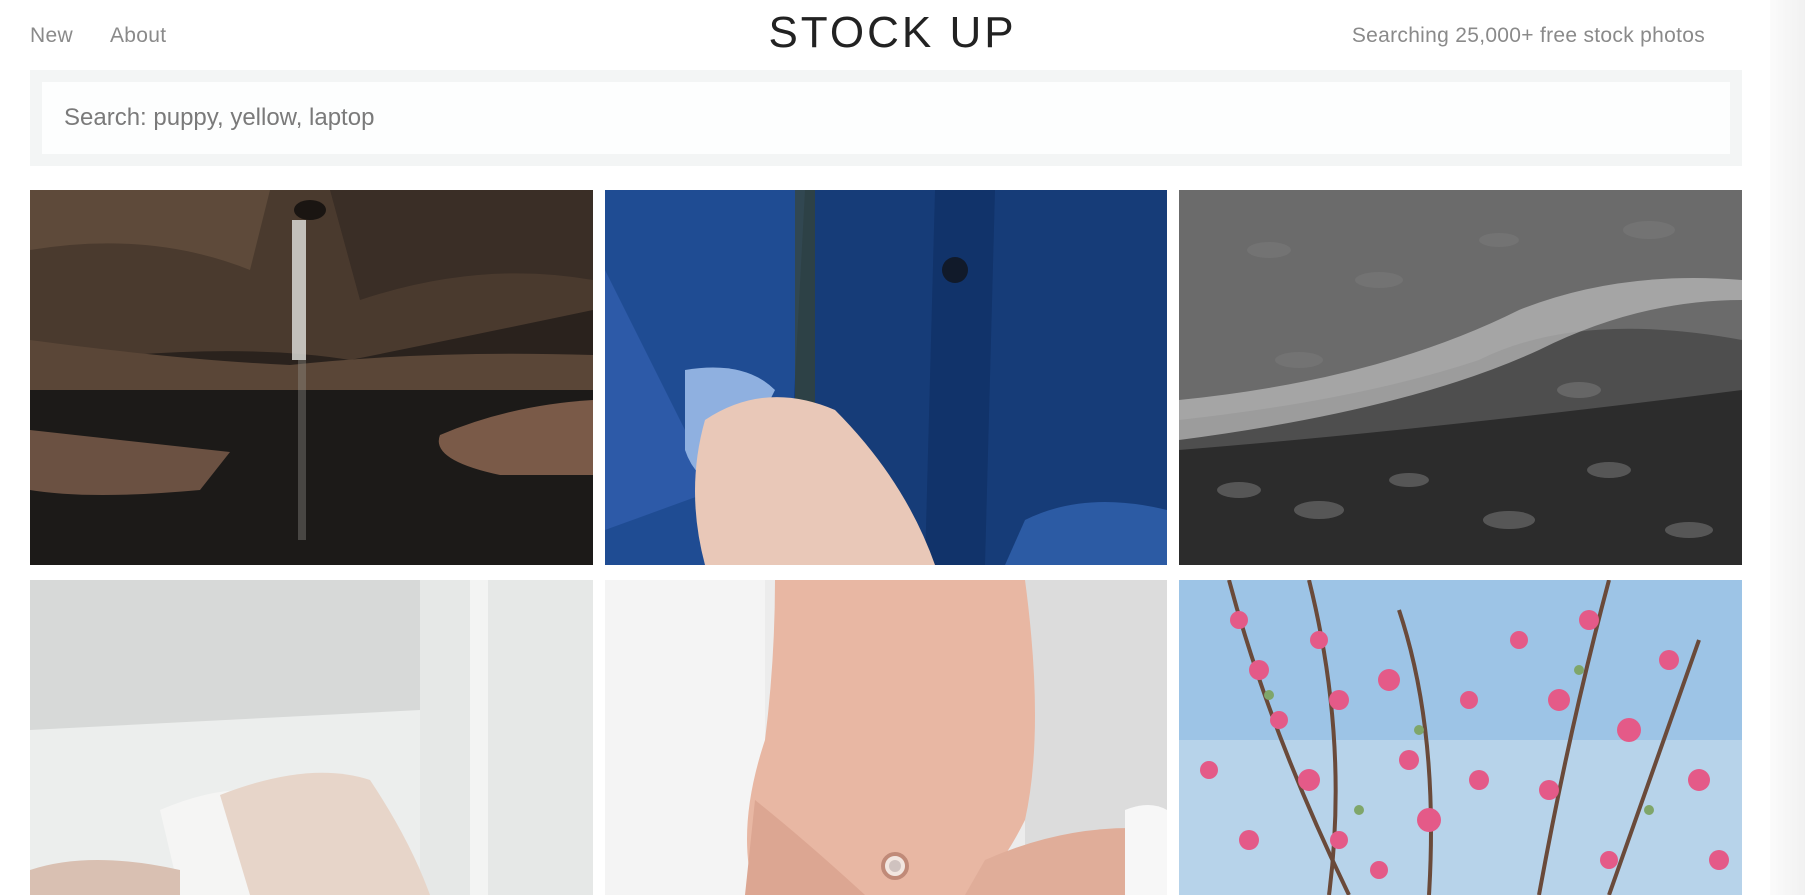 This screenshot has width=1805, height=895. I want to click on photo-blue-suit, so click(886, 377).